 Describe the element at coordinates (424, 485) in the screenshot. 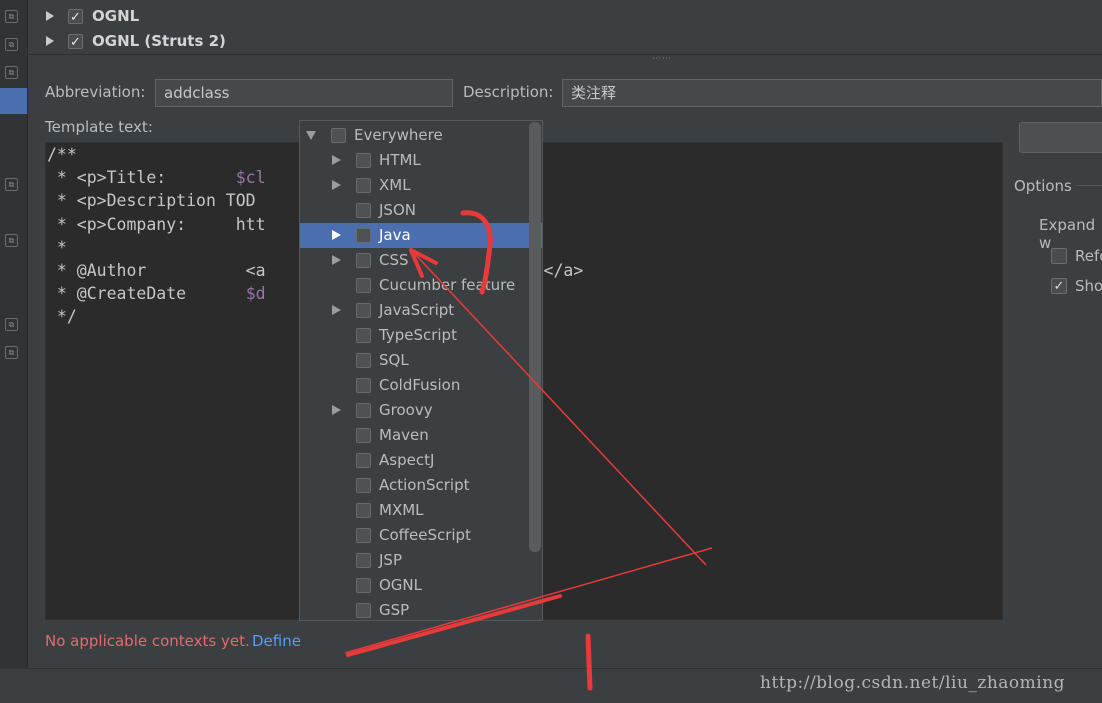

I see `context-label: ActionScript` at that location.